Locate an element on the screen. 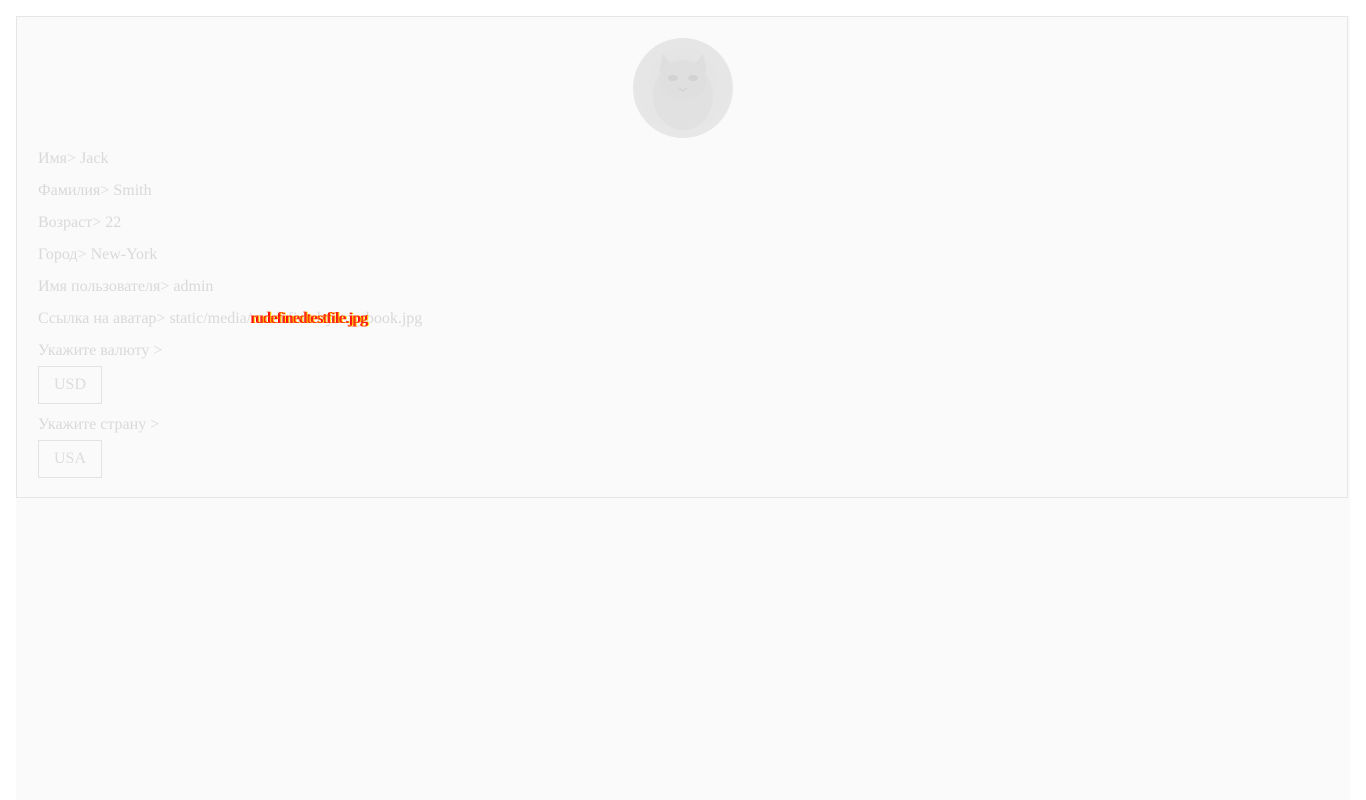 This screenshot has height=800, width=1366. city-row: Город> New-York is located at coordinates (97, 255).